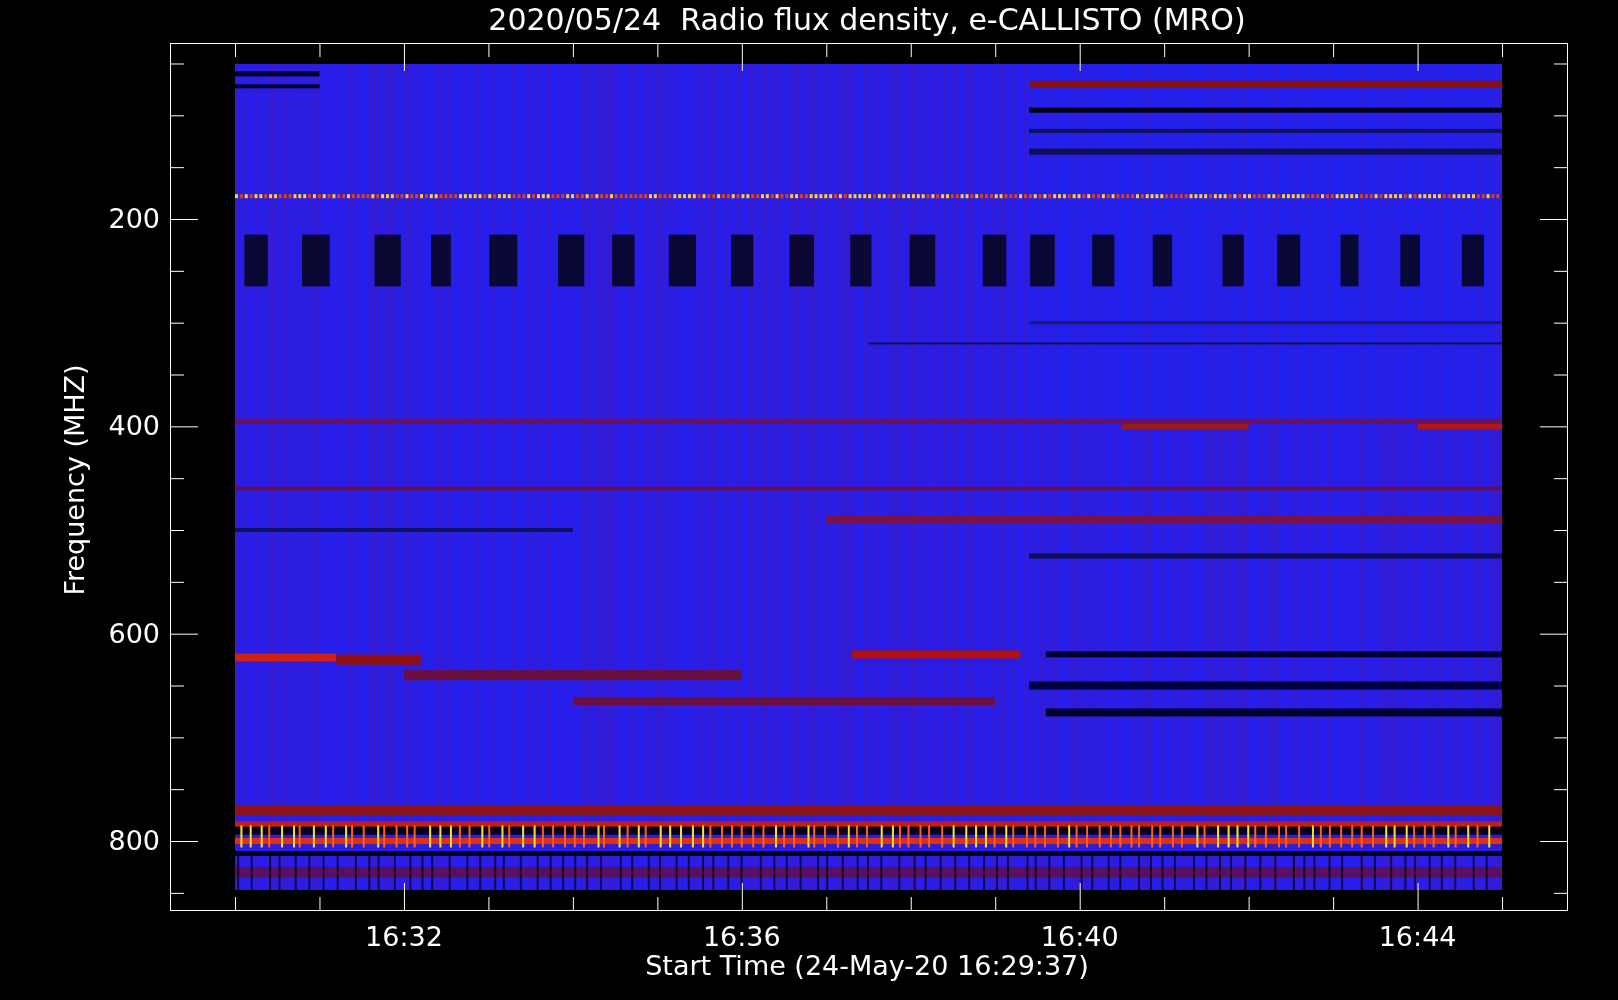  Describe the element at coordinates (404, 936) in the screenshot. I see `axis-tick-label: 16:32` at that location.